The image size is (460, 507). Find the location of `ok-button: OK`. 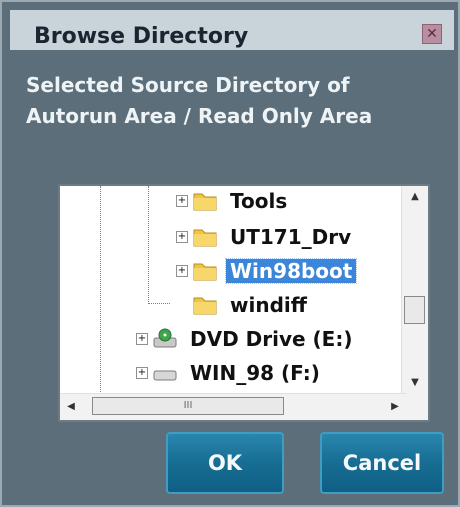

ok-button: OK is located at coordinates (225, 463).